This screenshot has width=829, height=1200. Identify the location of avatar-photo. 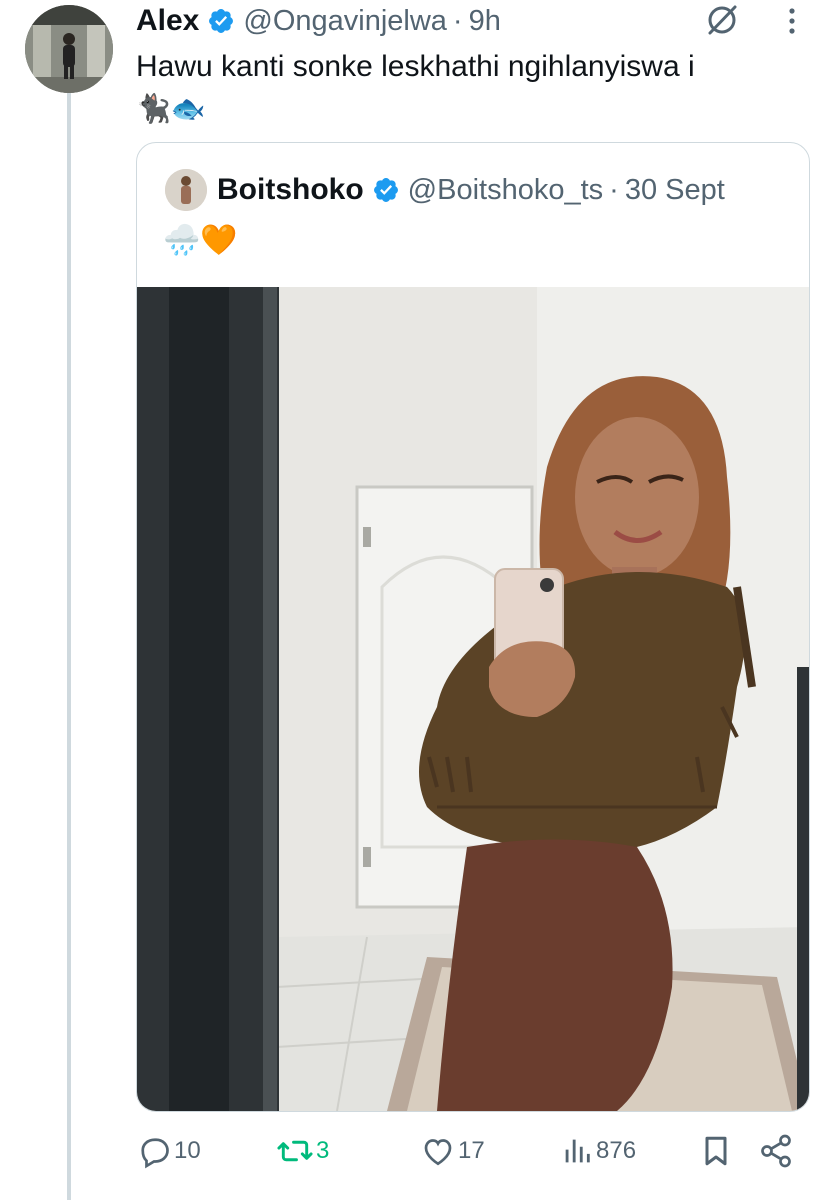
(69, 49).